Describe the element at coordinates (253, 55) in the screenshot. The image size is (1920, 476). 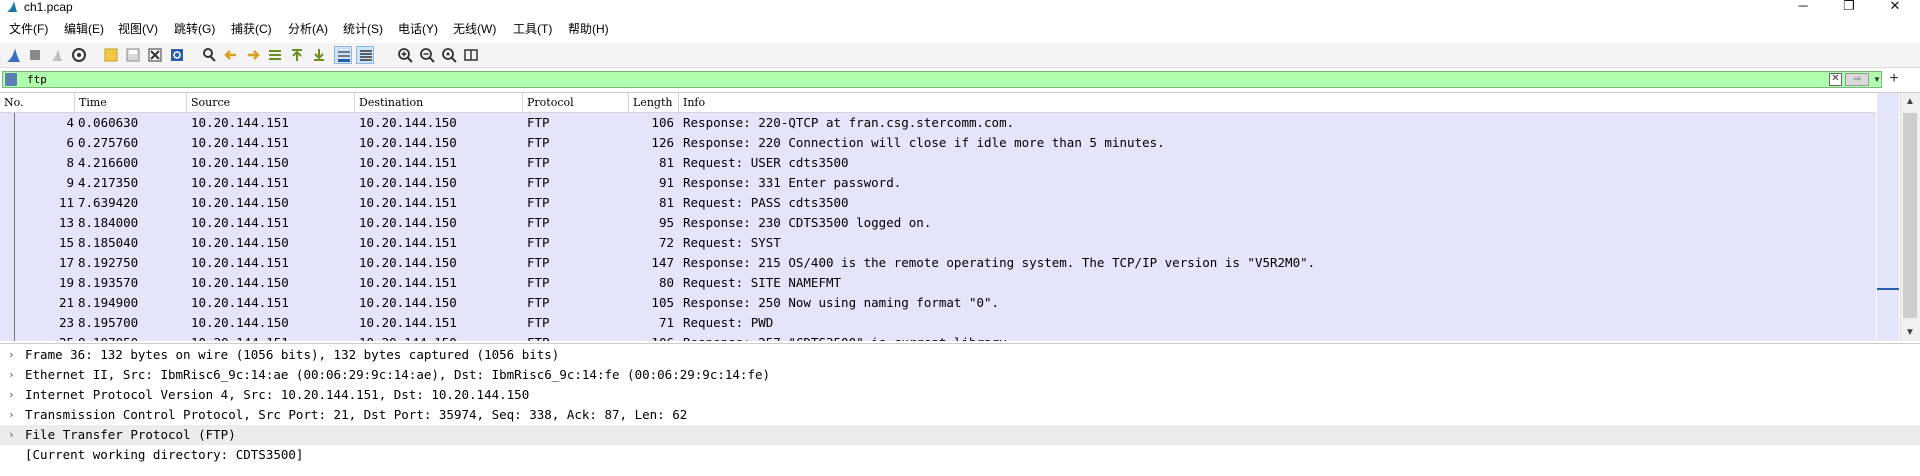
I see `go-forward-icon` at that location.